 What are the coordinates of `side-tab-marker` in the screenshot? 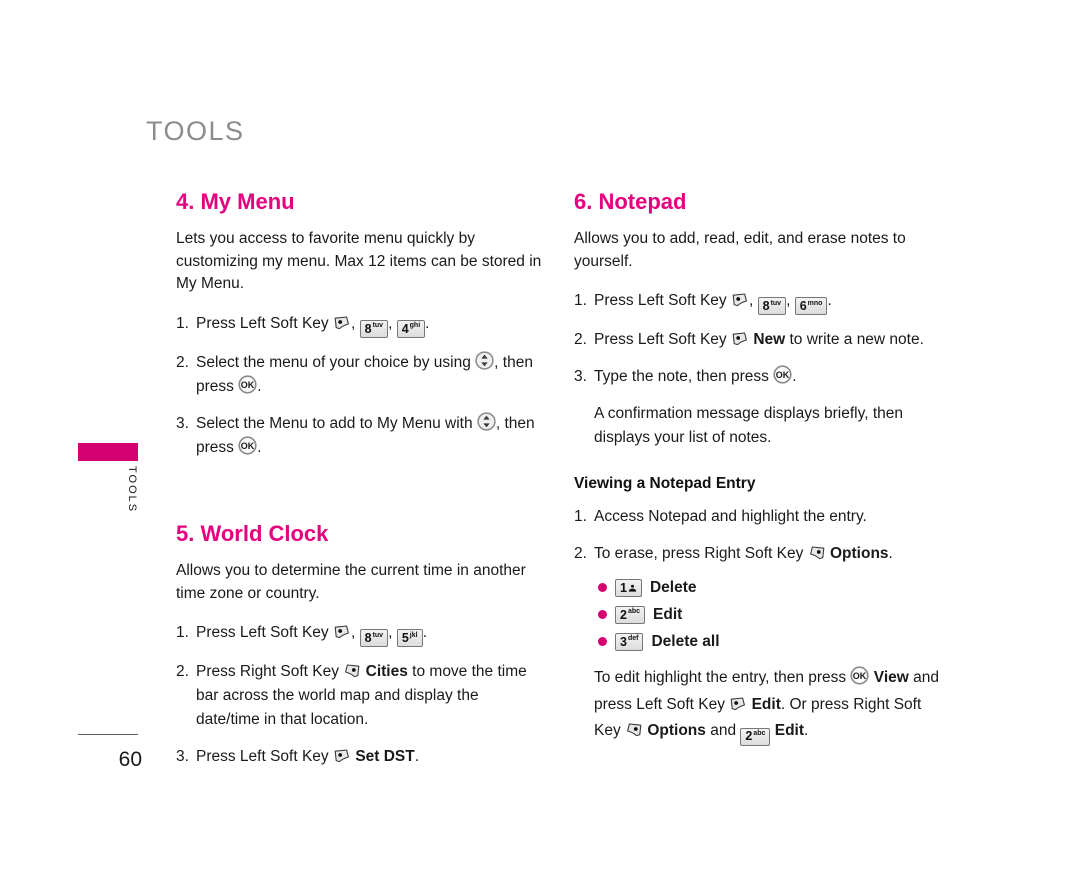 It's located at (108, 452).